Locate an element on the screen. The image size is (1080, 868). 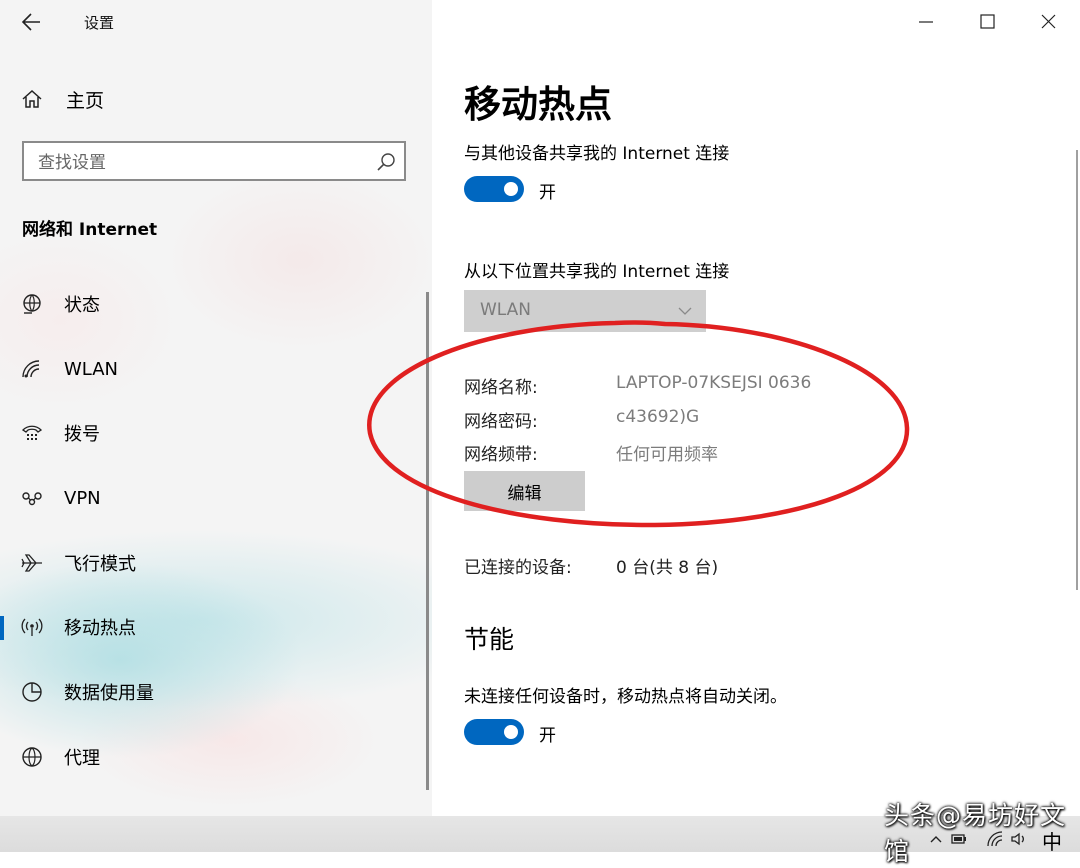
maximize-icon is located at coordinates (987, 21).